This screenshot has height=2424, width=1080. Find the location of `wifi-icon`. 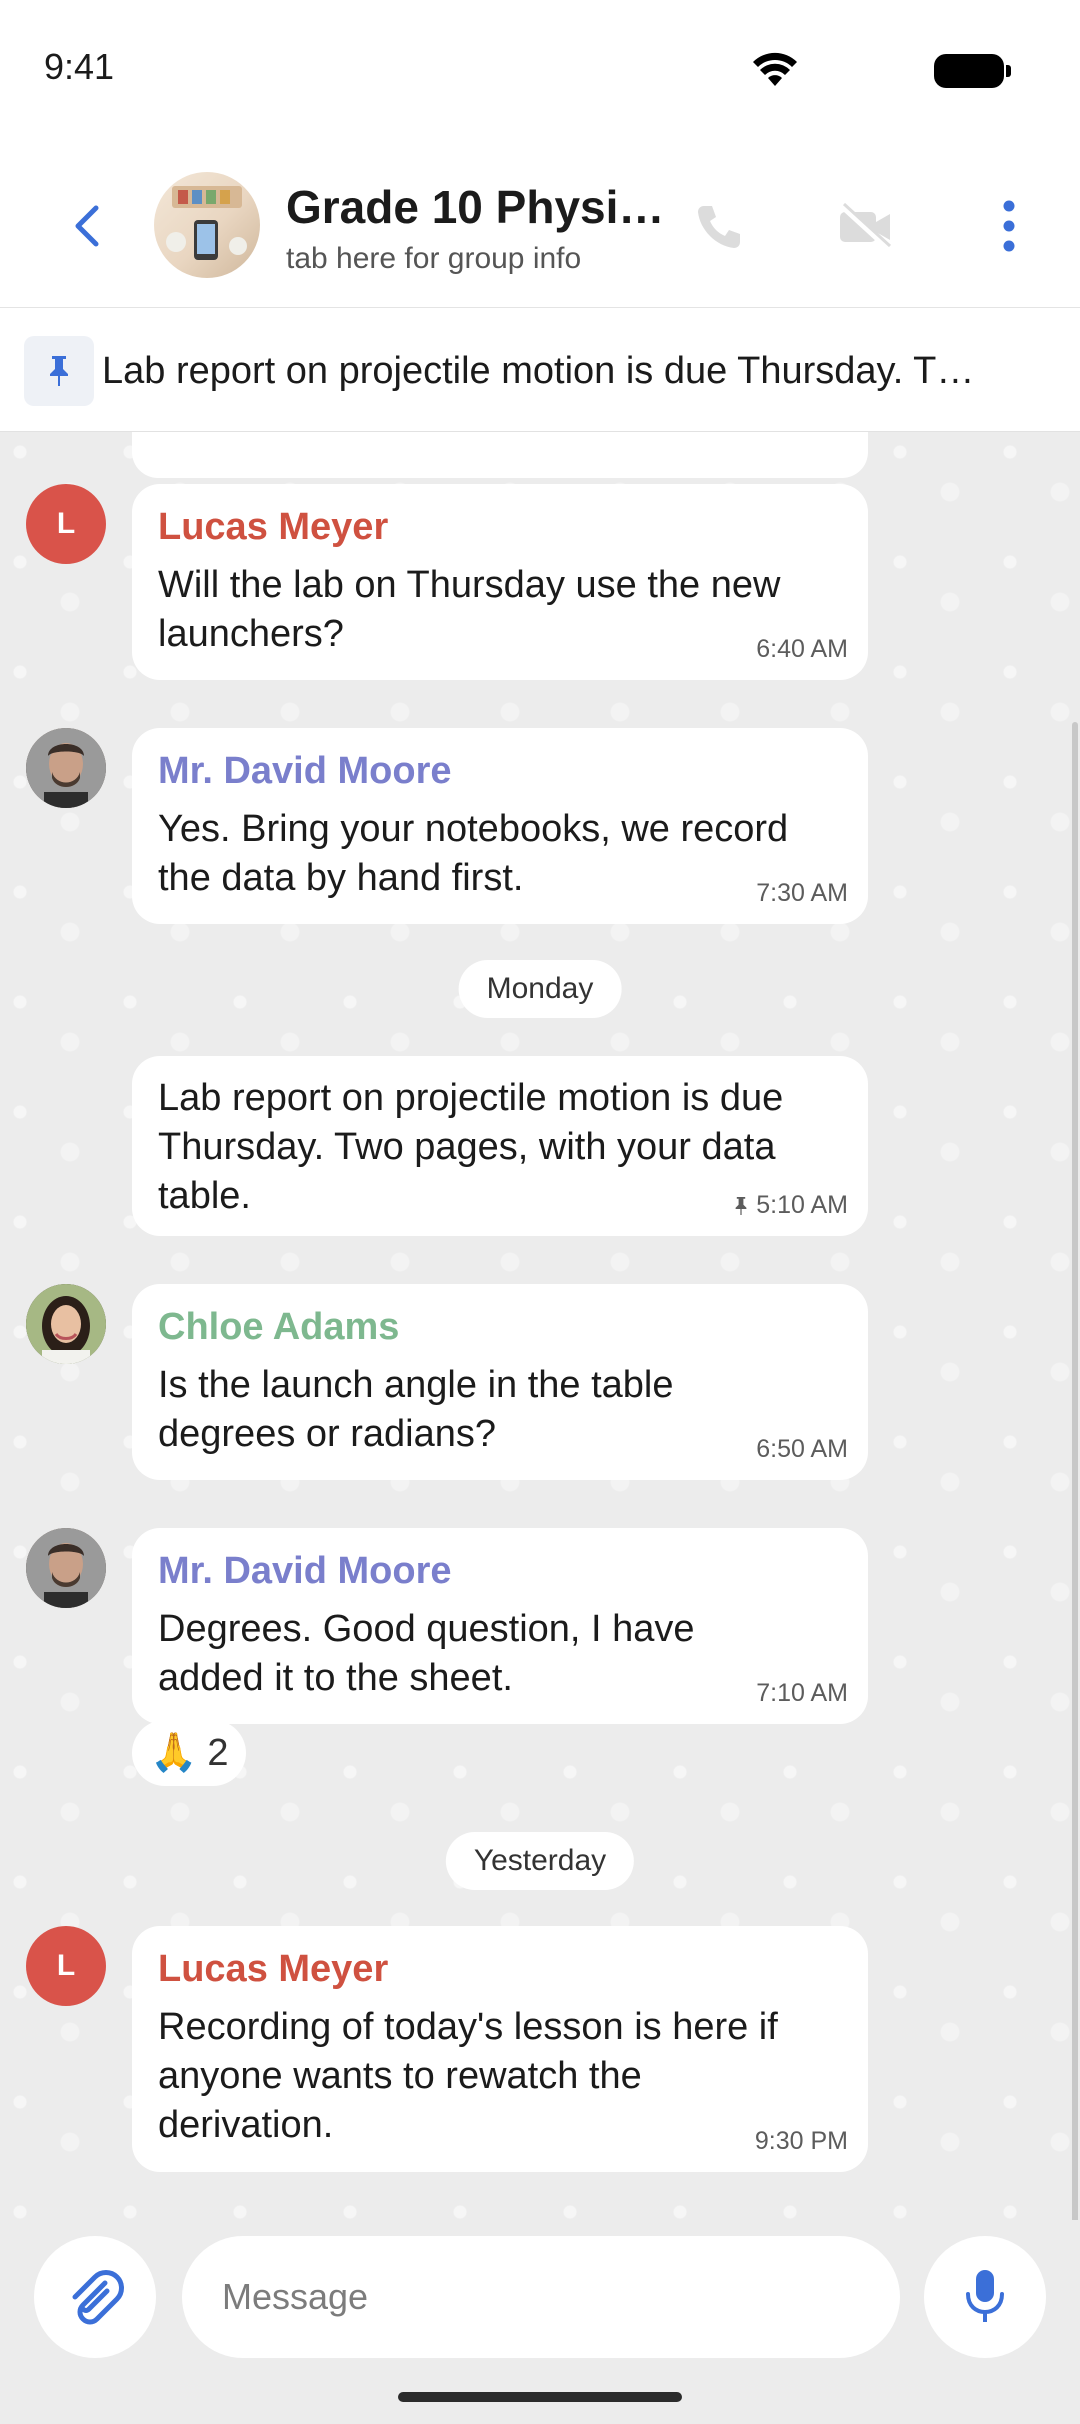

wifi-icon is located at coordinates (775, 69).